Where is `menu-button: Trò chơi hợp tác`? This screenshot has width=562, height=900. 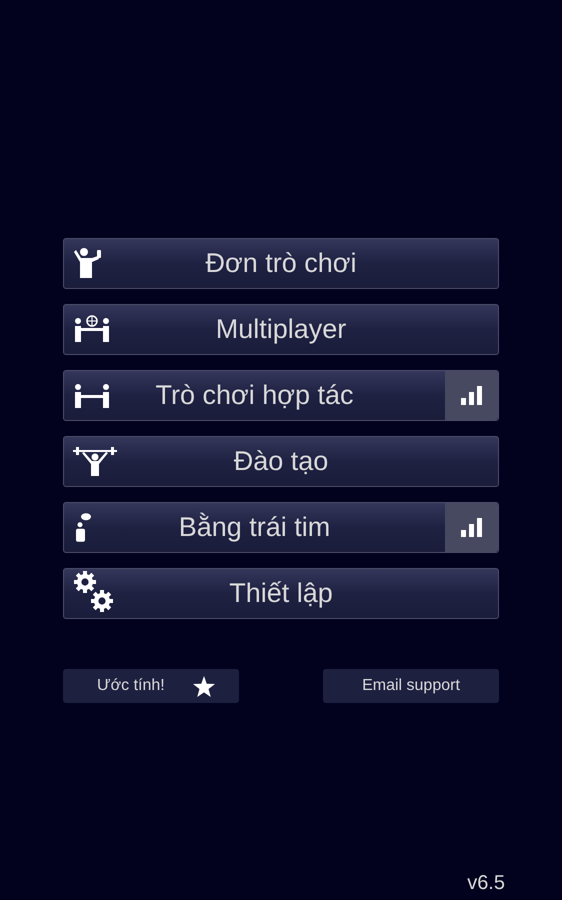
menu-button: Trò chơi hợp tác is located at coordinates (281, 395).